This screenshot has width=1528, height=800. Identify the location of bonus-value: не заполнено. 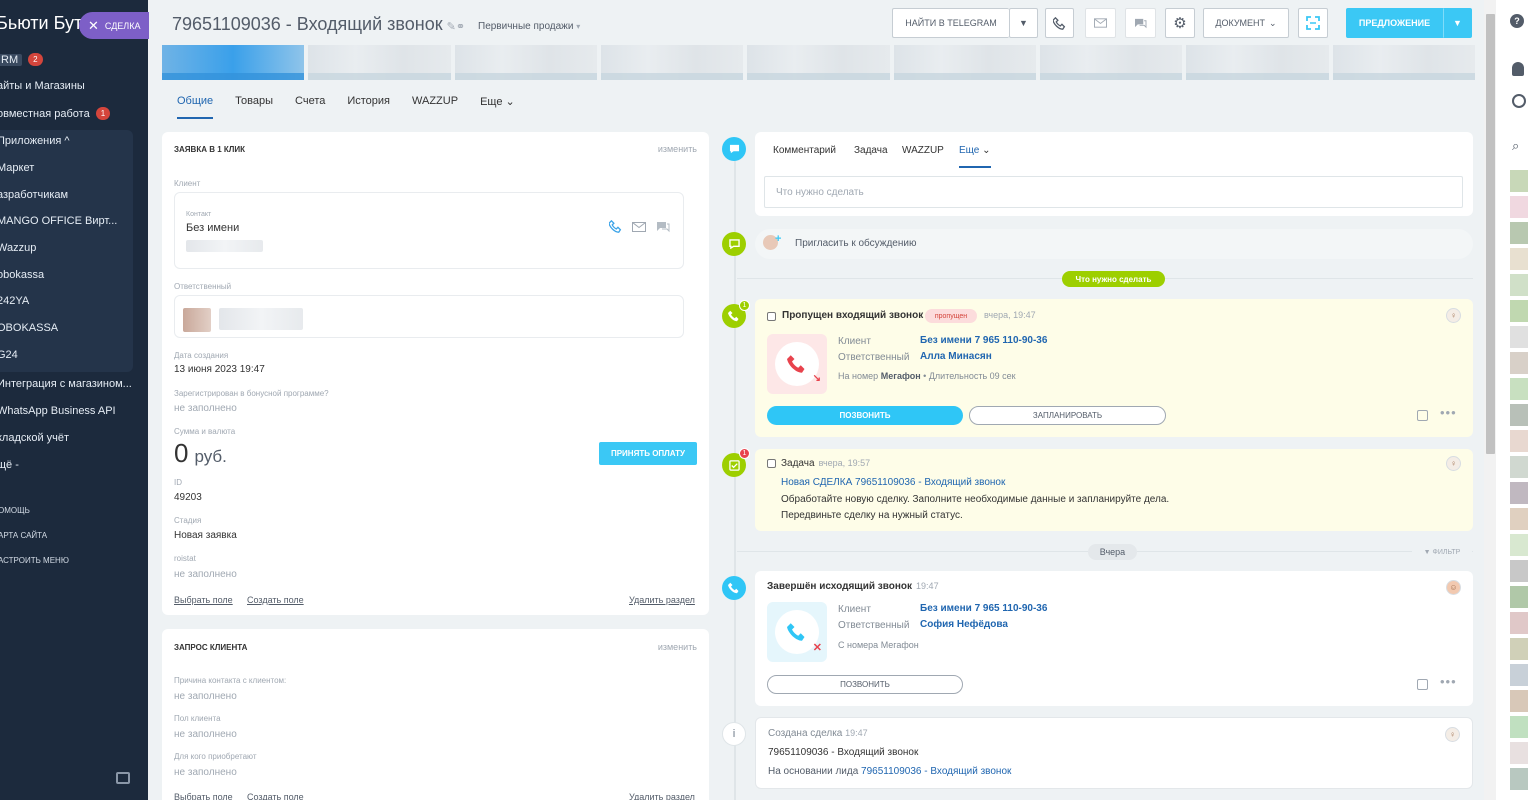
(205, 408).